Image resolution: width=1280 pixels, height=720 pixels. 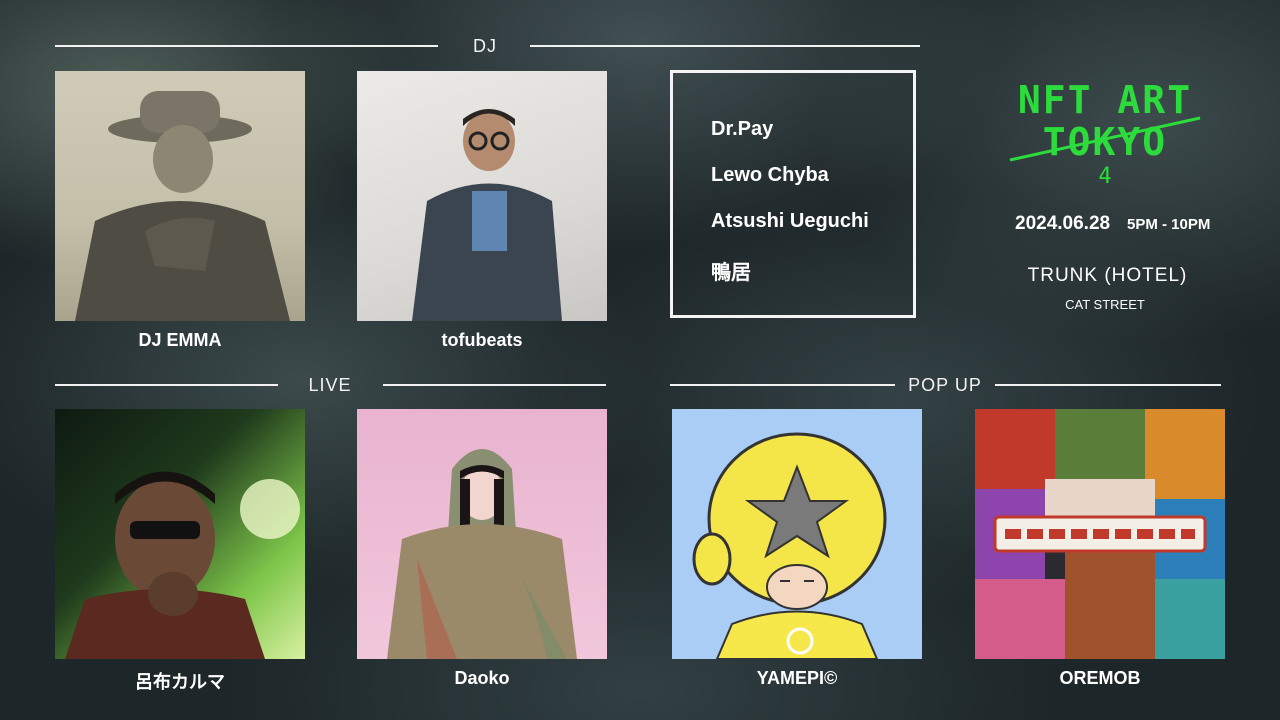 I want to click on event-venue-sub: CAT STREET, so click(x=1105, y=304).